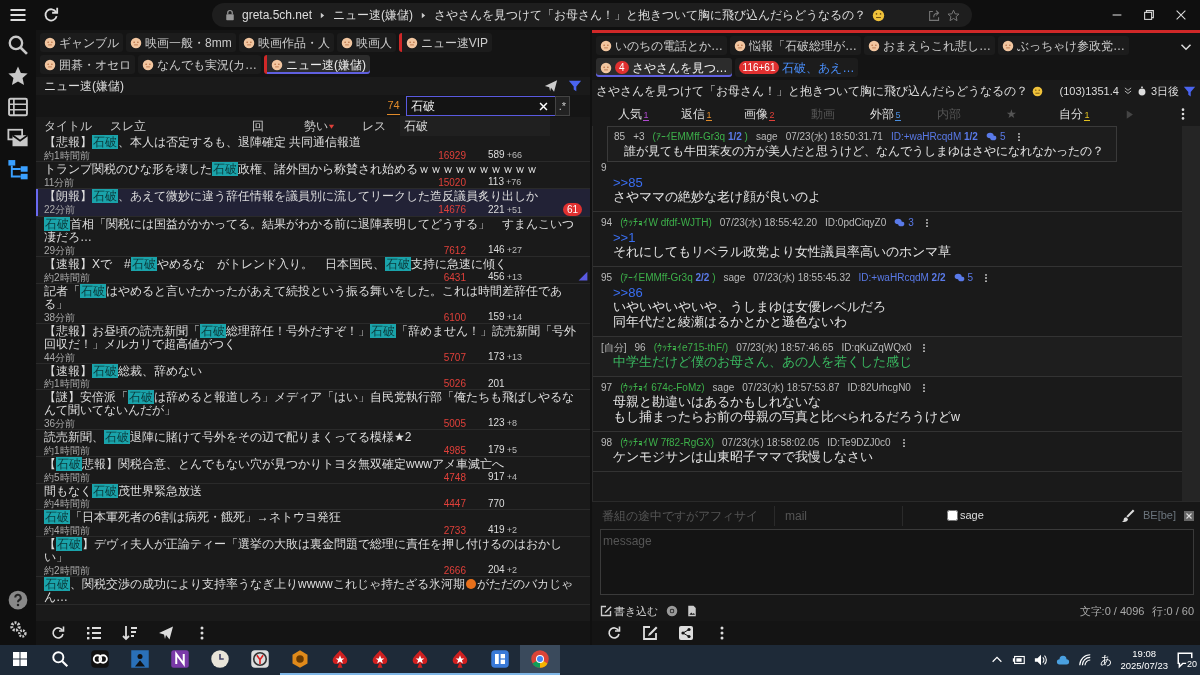 The width and height of the screenshot is (1200, 675). Describe the element at coordinates (1144, 660) in the screenshot. I see `clock: 19:08 2025/07/23` at that location.